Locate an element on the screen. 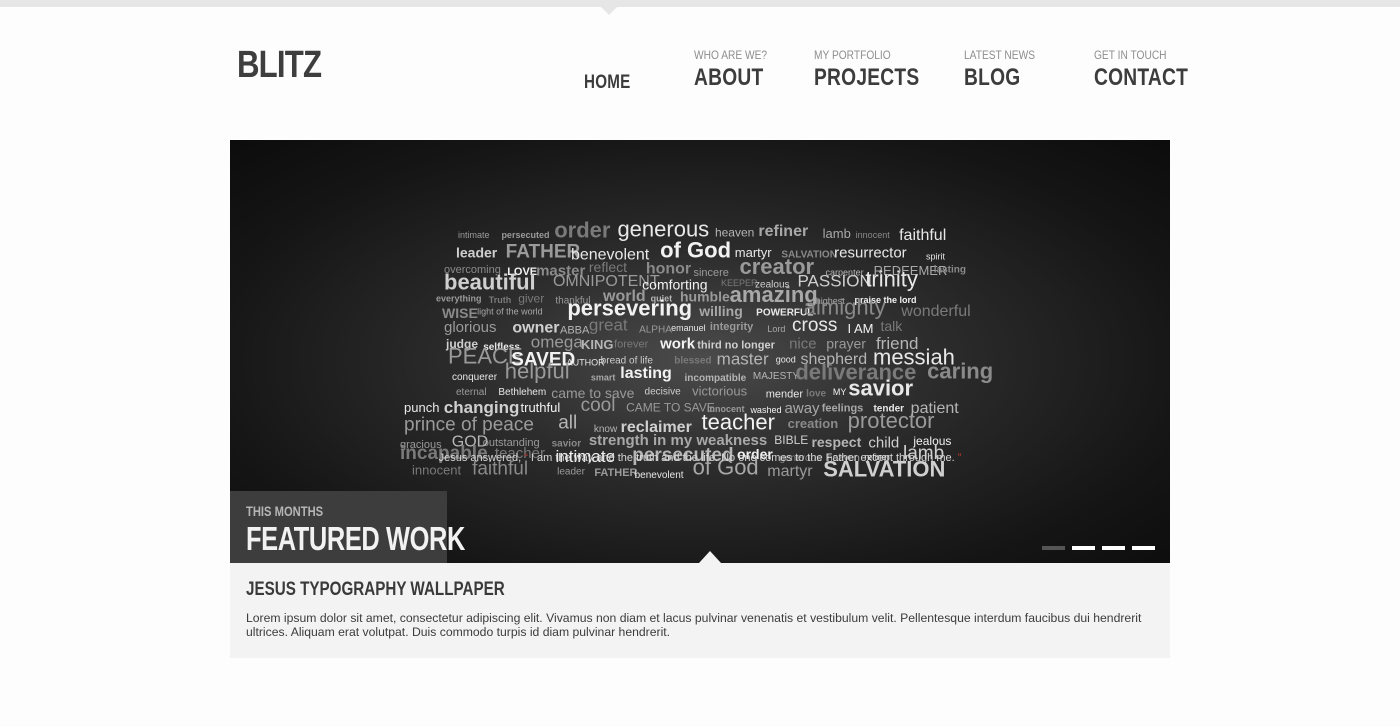  featured-title: FEATURED WORK is located at coordinates (355, 538).